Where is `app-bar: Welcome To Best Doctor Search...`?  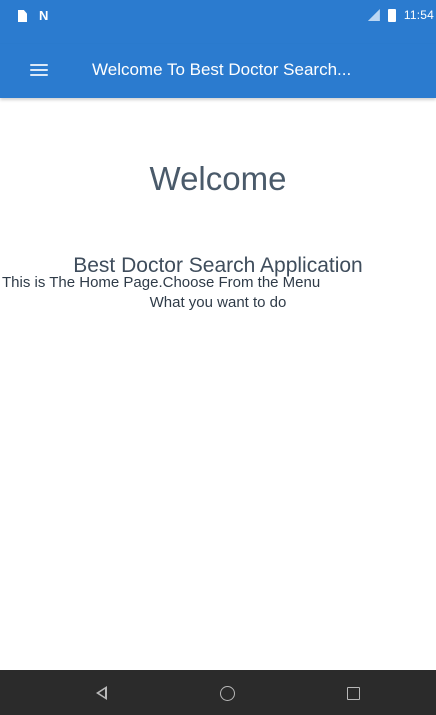
app-bar: Welcome To Best Doctor Search... is located at coordinates (218, 71).